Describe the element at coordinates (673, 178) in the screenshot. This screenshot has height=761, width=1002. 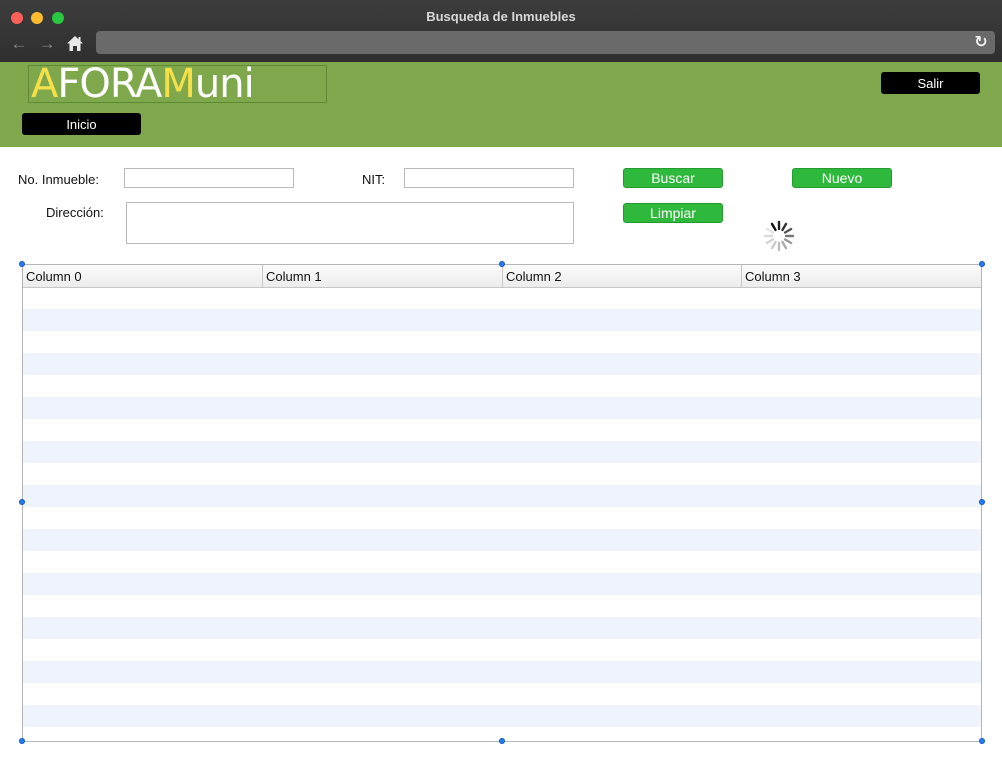
I see `buscar-button: Buscar` at that location.